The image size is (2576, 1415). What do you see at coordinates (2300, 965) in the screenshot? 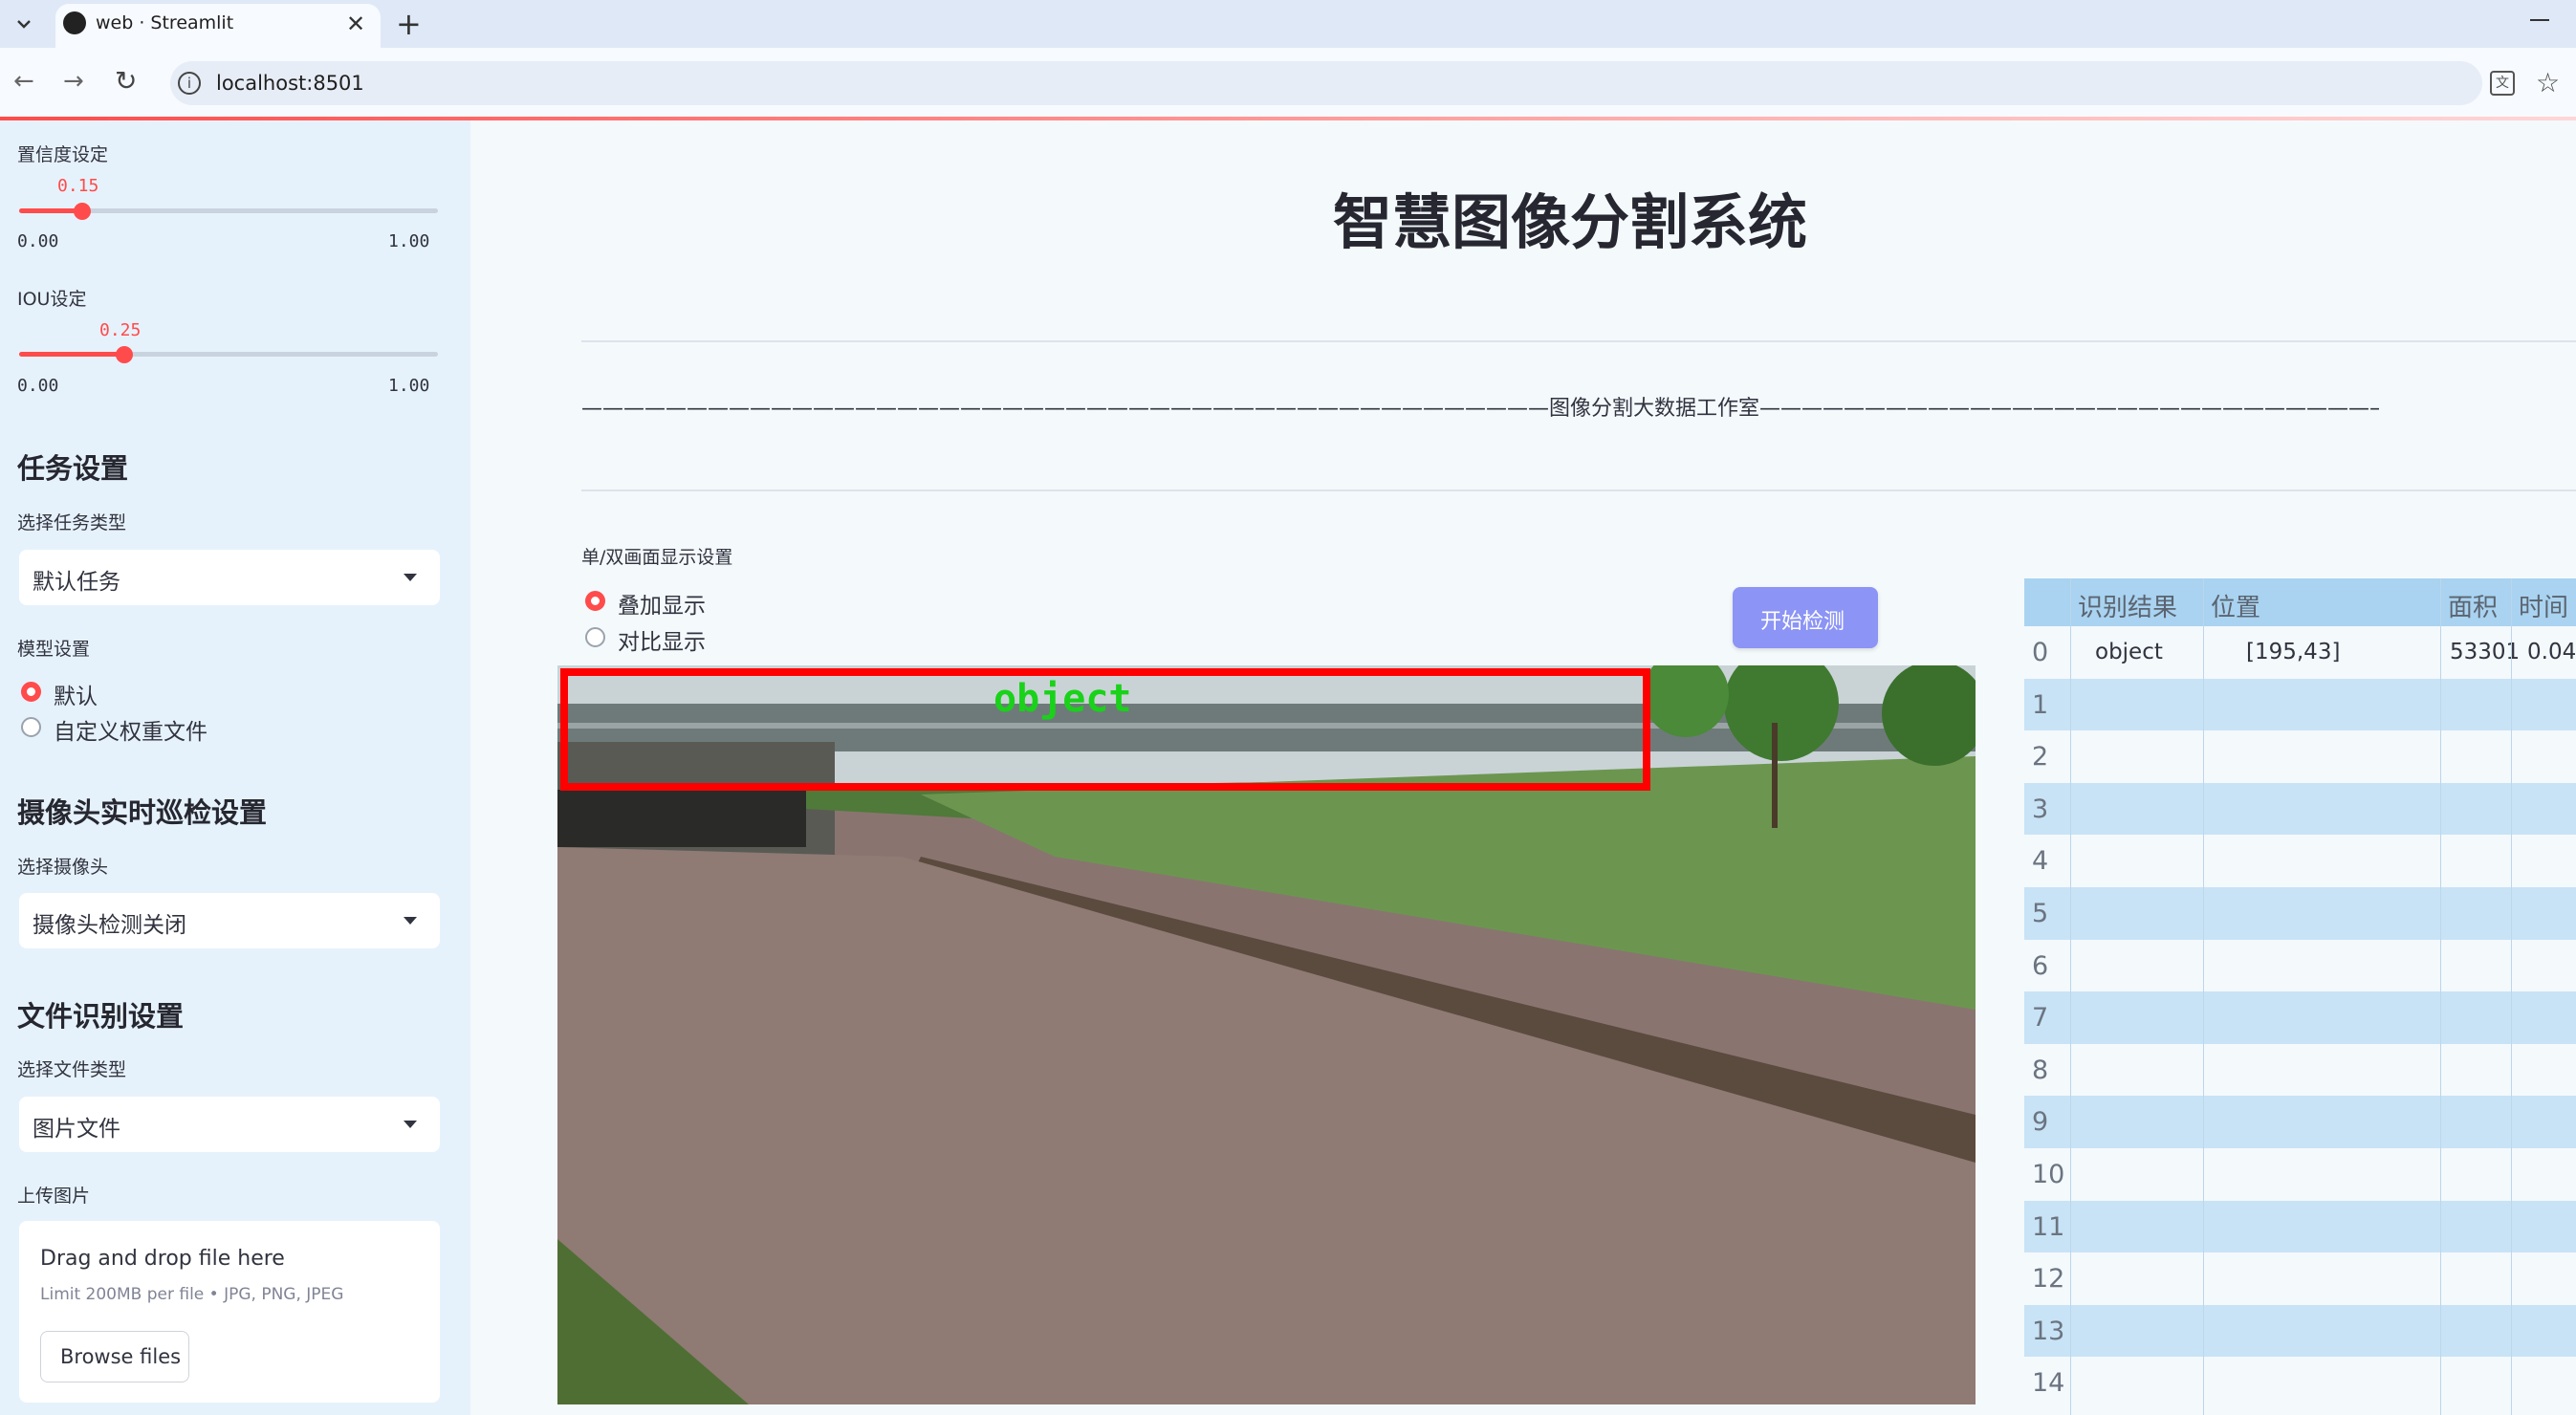
I see `table-row: 6` at bounding box center [2300, 965].